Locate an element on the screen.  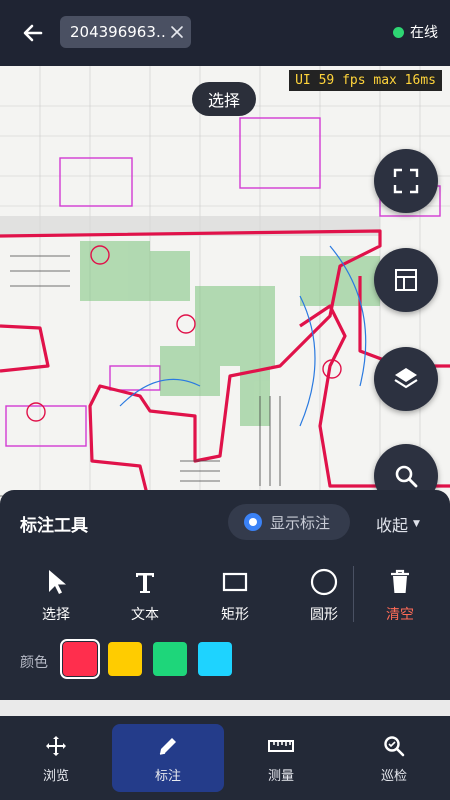
color-swatch-yellow is located at coordinates (125, 659).